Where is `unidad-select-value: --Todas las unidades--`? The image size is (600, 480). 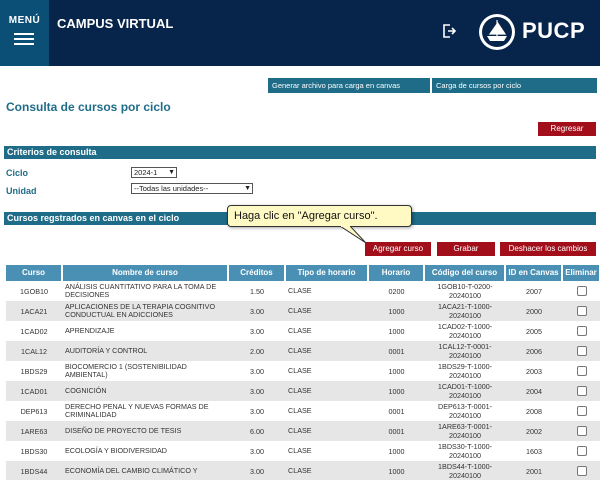 unidad-select-value: --Todas las unidades-- is located at coordinates (171, 188).